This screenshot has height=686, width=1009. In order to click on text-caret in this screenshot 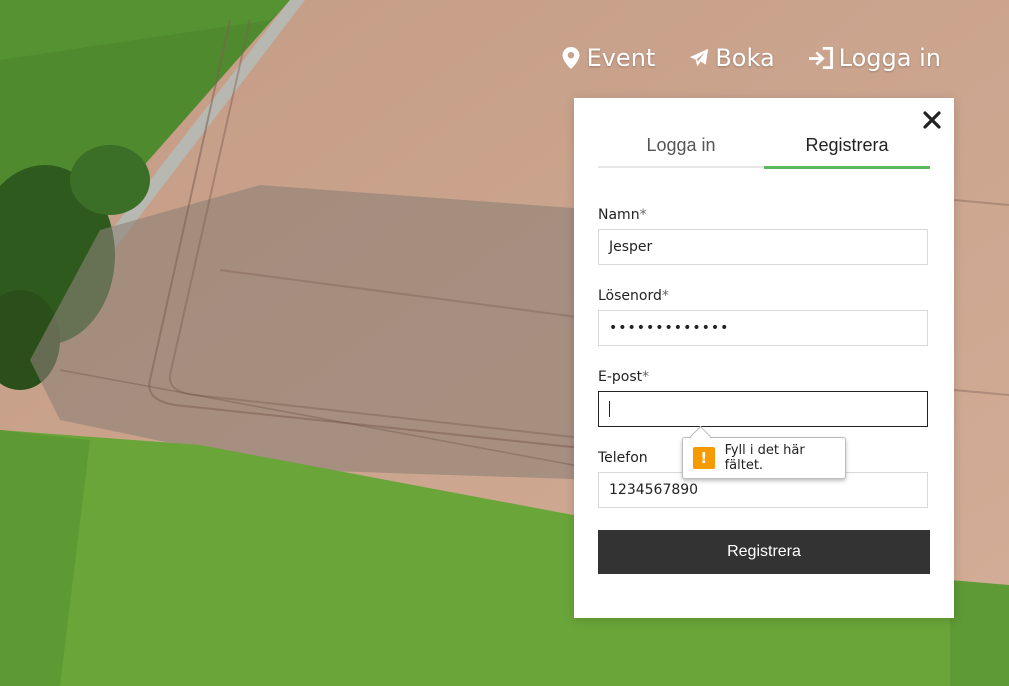, I will do `click(609, 409)`.